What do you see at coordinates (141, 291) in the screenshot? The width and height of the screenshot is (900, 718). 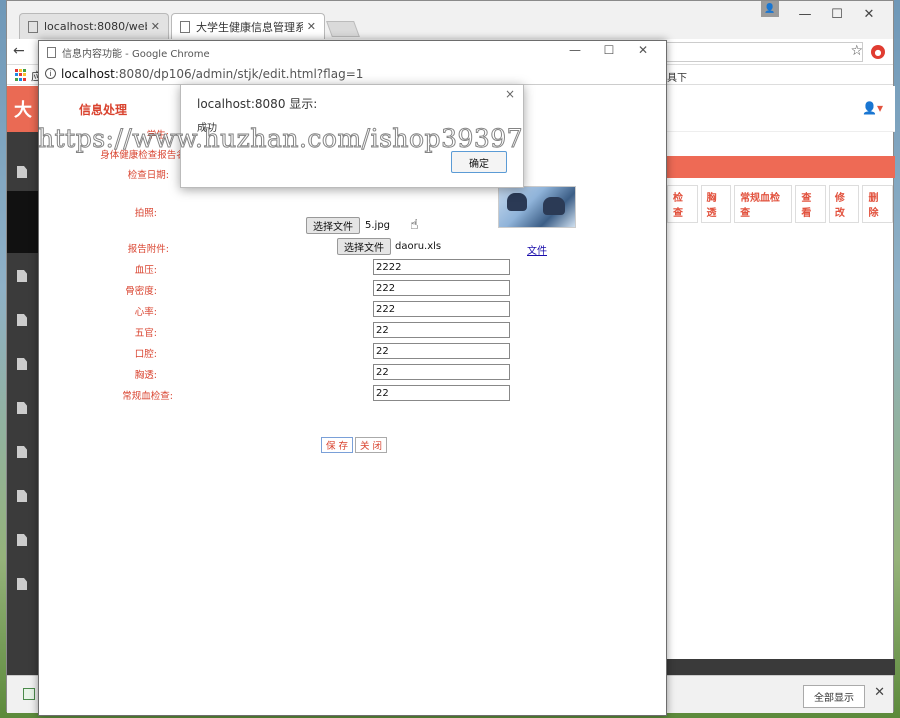 I see `field-label: 骨密度:` at bounding box center [141, 291].